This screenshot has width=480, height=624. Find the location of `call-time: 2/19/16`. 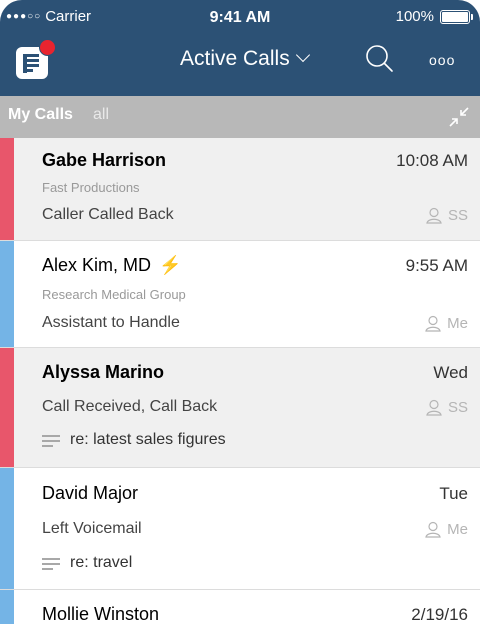

call-time: 2/19/16 is located at coordinates (439, 614).